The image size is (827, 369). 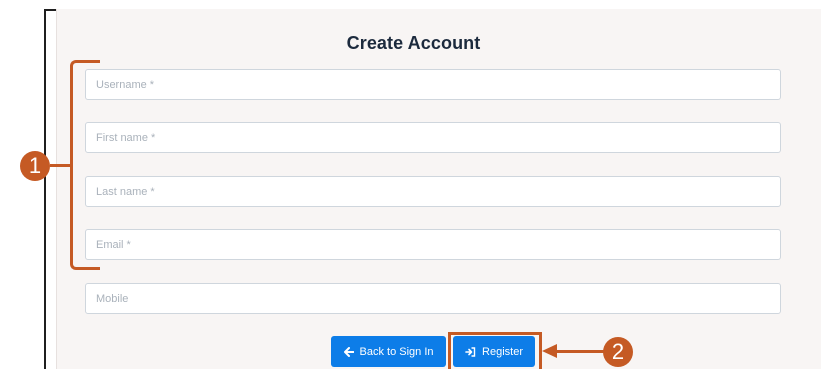 What do you see at coordinates (348, 351) in the screenshot?
I see `arrow-left-icon` at bounding box center [348, 351].